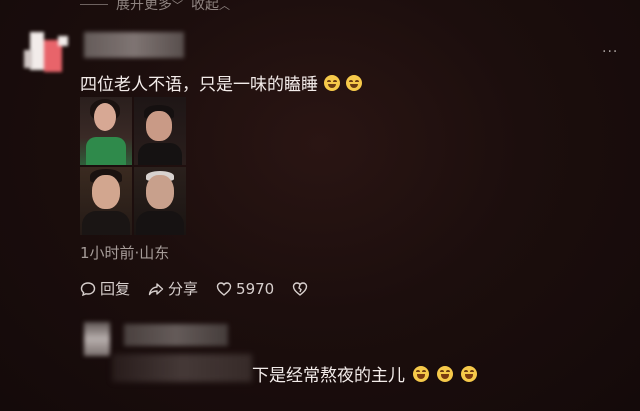 This screenshot has width=640, height=411. Describe the element at coordinates (177, 6) in the screenshot. I see `chevron-down-icon: ﹀` at that location.